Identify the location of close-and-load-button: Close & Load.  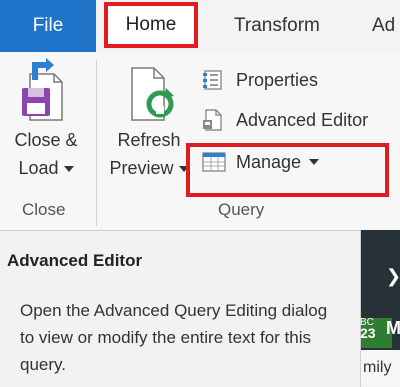
(46, 120).